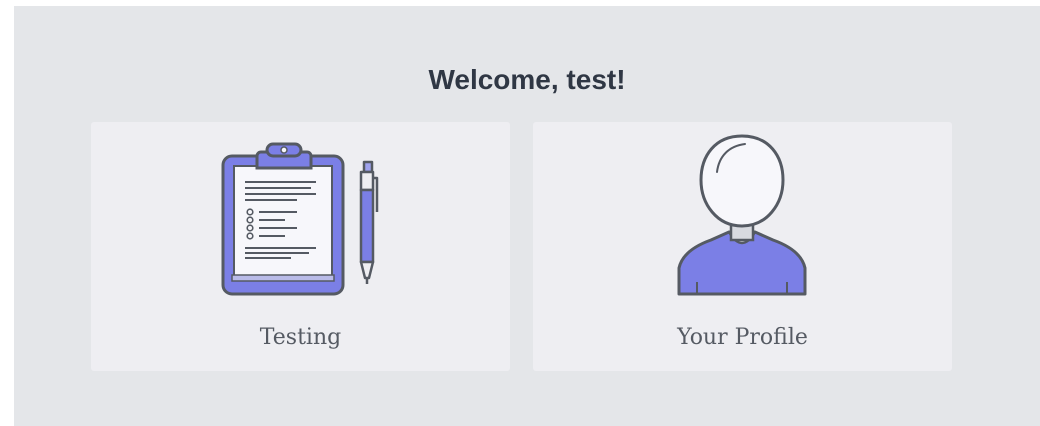  What do you see at coordinates (300, 337) in the screenshot?
I see `testing-label: Testing` at bounding box center [300, 337].